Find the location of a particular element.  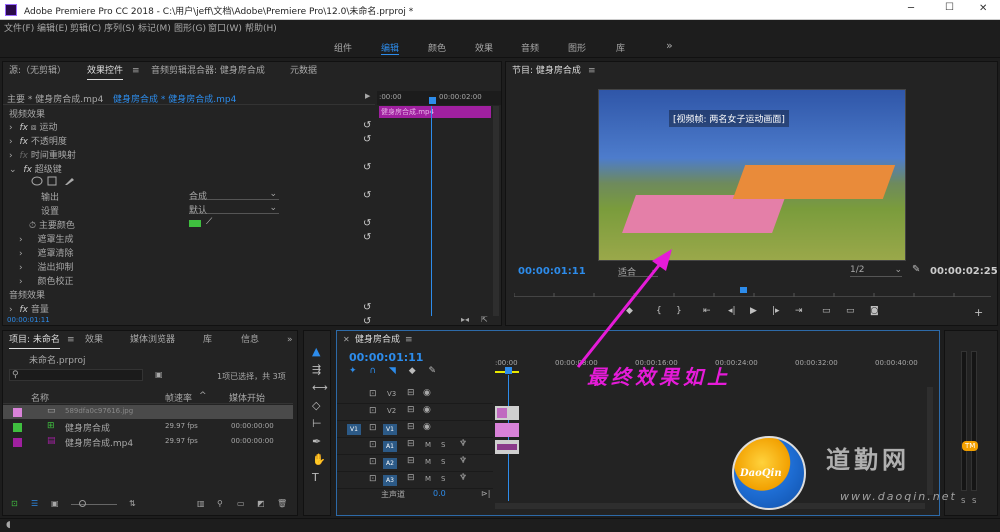

sub-matte-generation: › 遮罩生成 is located at coordinates (197, 238).